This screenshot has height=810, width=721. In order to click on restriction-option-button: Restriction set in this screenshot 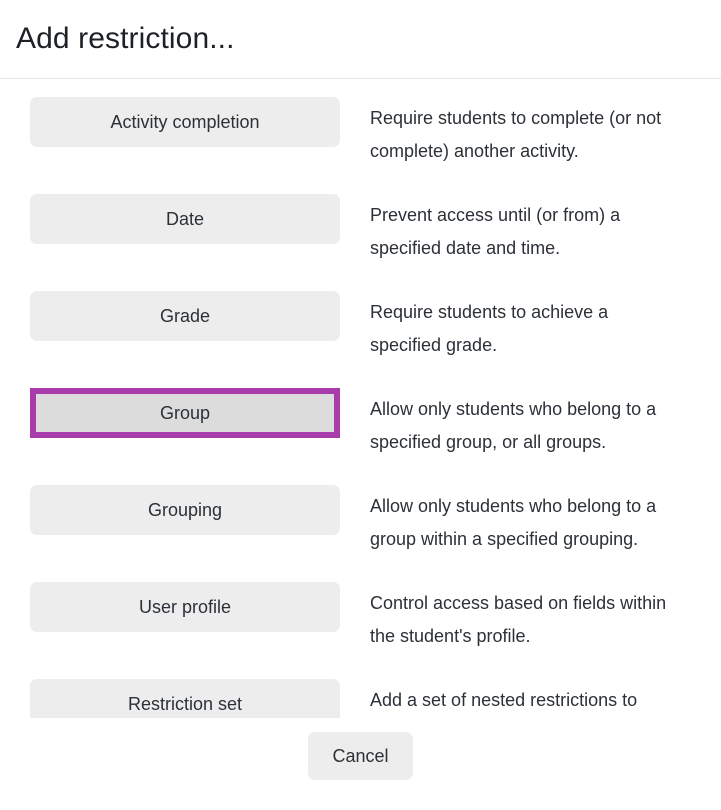, I will do `click(185, 698)`.